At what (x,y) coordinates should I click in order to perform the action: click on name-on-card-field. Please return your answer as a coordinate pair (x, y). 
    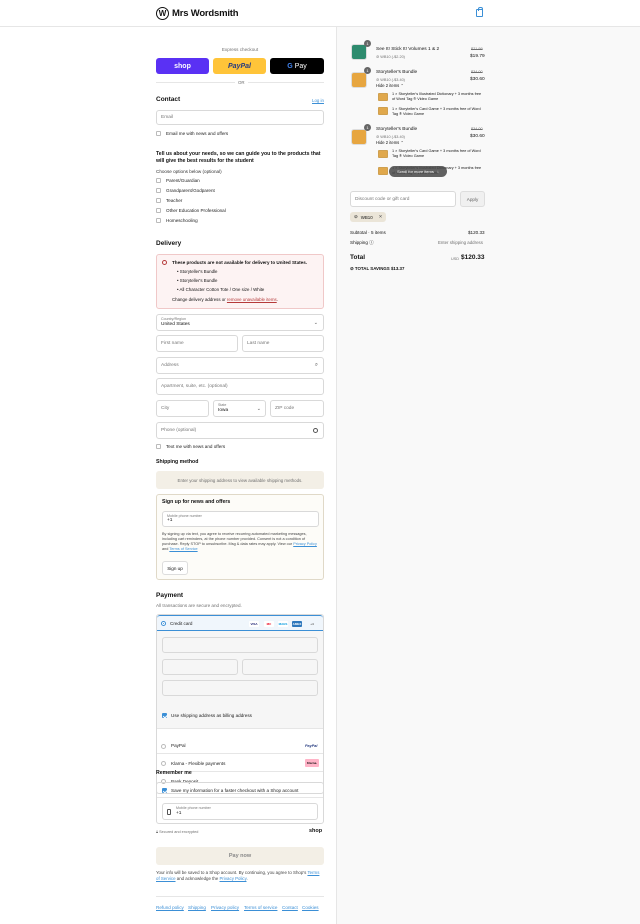
    Looking at the image, I should click on (240, 688).